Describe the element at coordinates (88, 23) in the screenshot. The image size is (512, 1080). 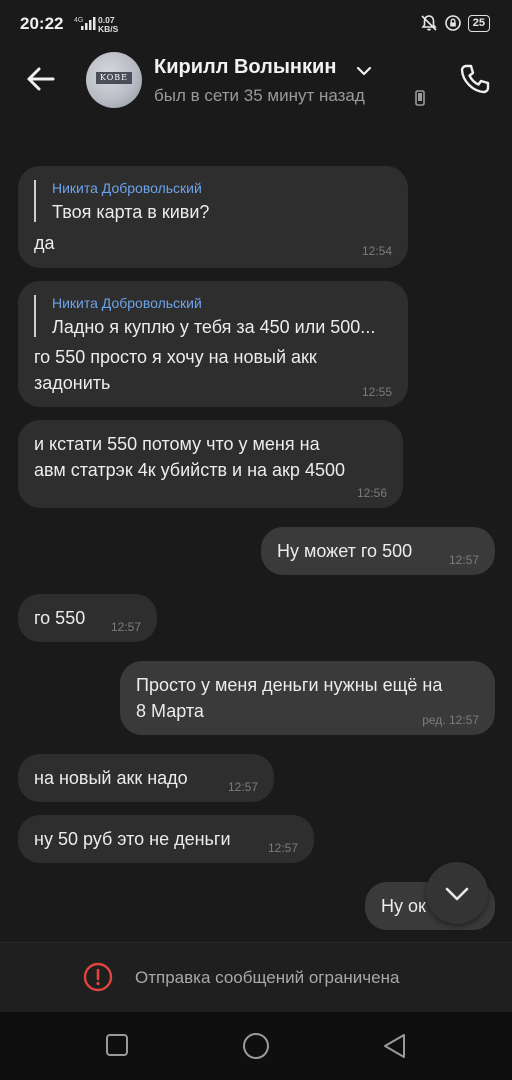
I see `signal-icon` at that location.